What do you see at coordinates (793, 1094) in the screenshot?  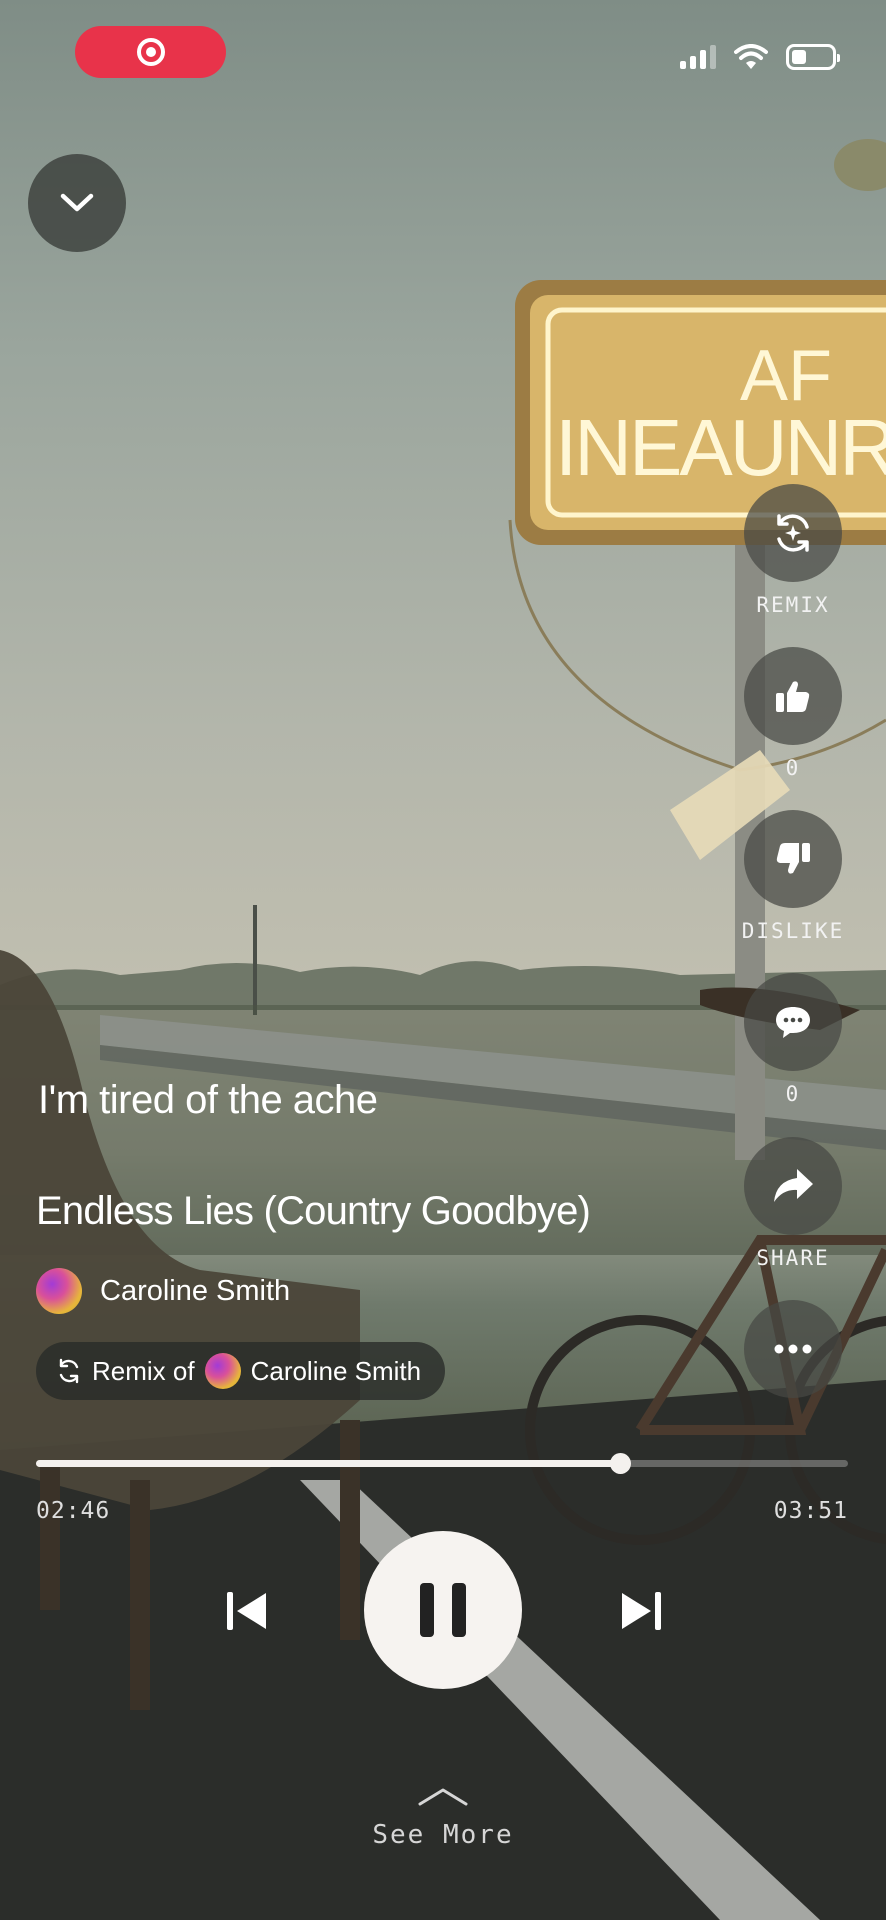 I see `comment-count: 0` at bounding box center [793, 1094].